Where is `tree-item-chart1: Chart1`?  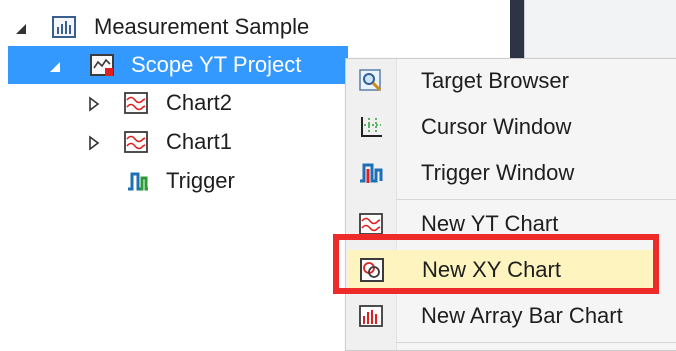
tree-item-chart1: Chart1 is located at coordinates (172, 142).